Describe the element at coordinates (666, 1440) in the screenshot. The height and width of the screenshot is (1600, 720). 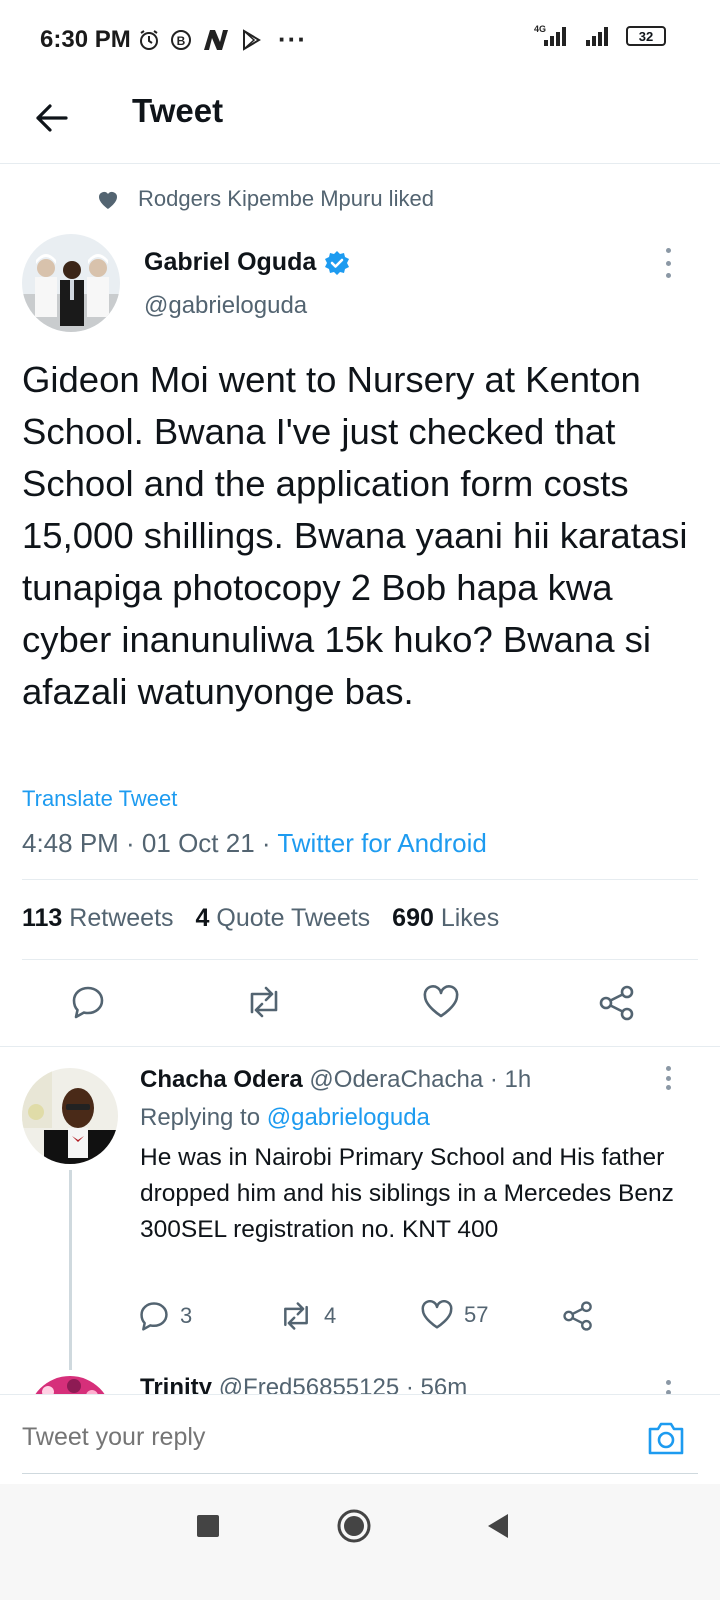
I see `camera-icon` at that location.